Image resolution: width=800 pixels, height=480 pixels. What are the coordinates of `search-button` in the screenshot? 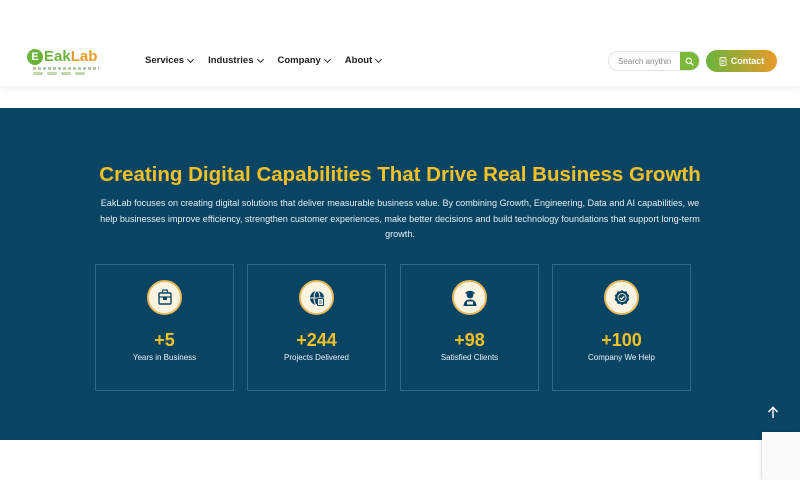 It's located at (689, 61).